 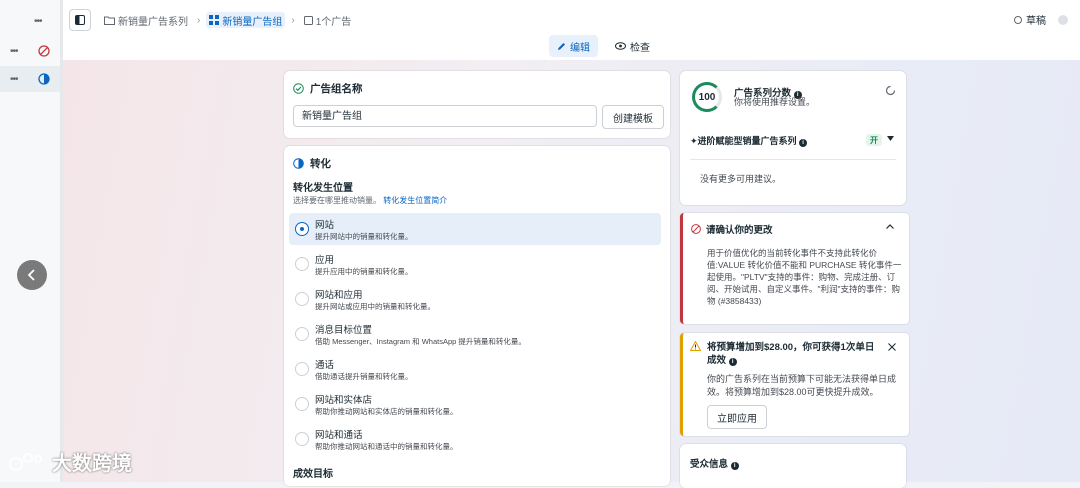 I want to click on breadcrumb-adset: 新销量广告组, so click(x=246, y=20).